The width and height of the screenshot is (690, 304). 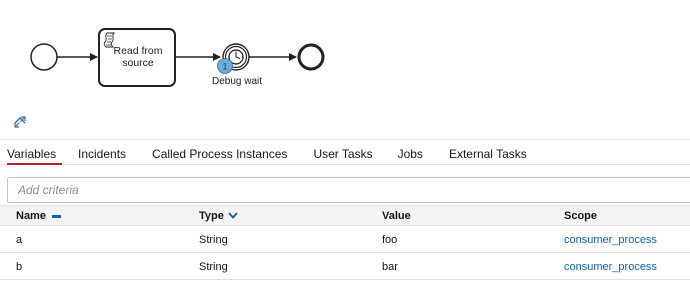 What do you see at coordinates (211, 216) in the screenshot?
I see `column-header-type-label: Type` at bounding box center [211, 216].